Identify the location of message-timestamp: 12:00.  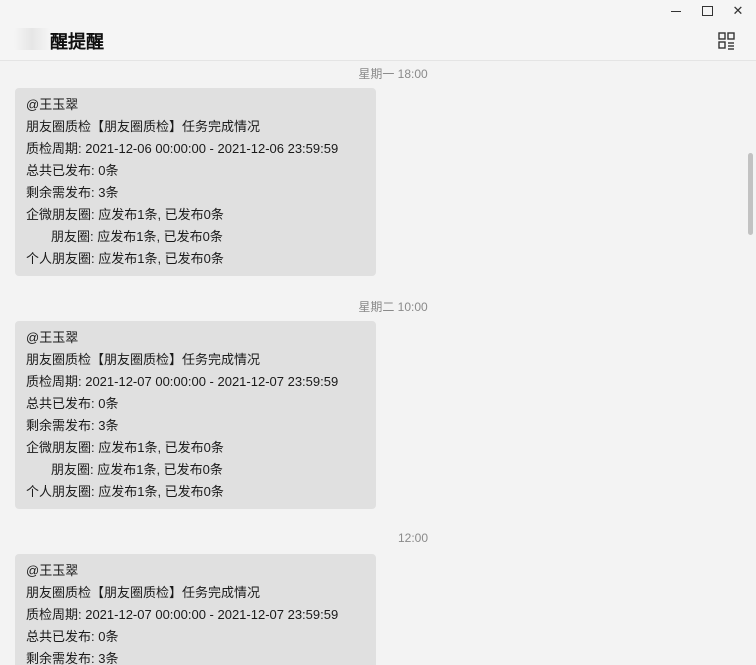
(413, 538).